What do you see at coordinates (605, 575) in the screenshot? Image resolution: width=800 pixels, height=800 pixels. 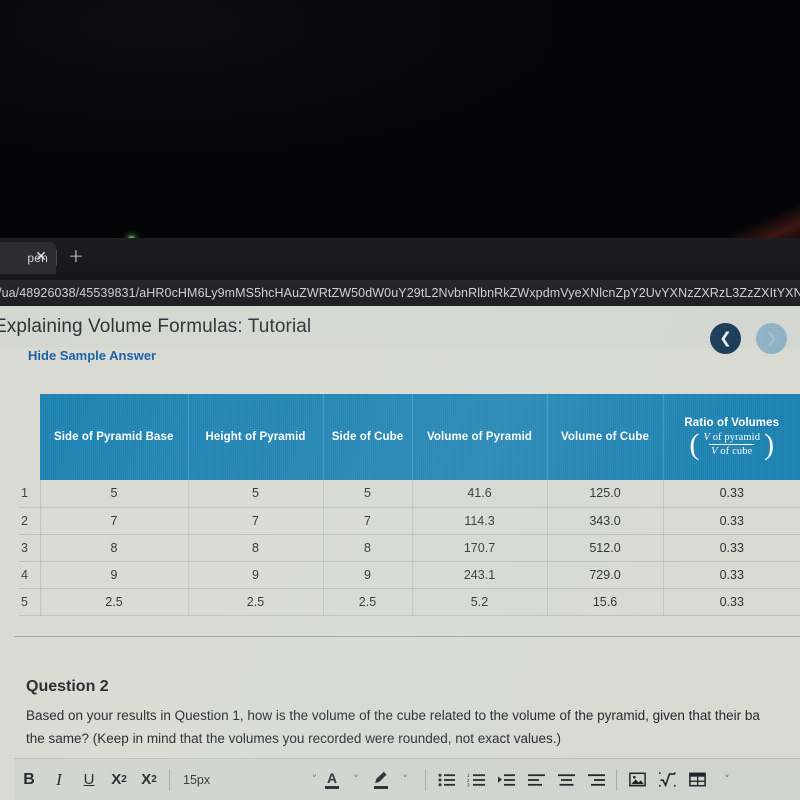 I see `cell-volume-of-cube: 729.0` at bounding box center [605, 575].